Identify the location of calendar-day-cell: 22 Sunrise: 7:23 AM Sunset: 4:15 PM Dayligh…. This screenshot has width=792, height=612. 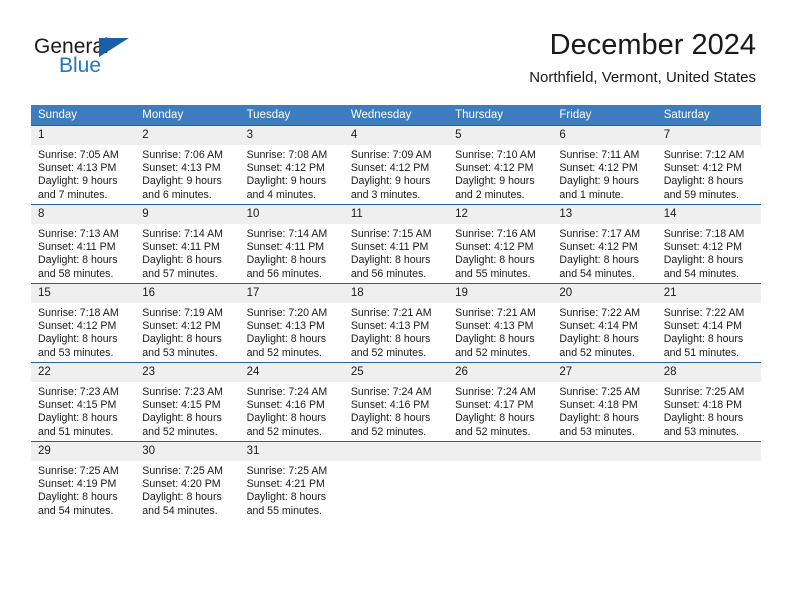
(83, 402).